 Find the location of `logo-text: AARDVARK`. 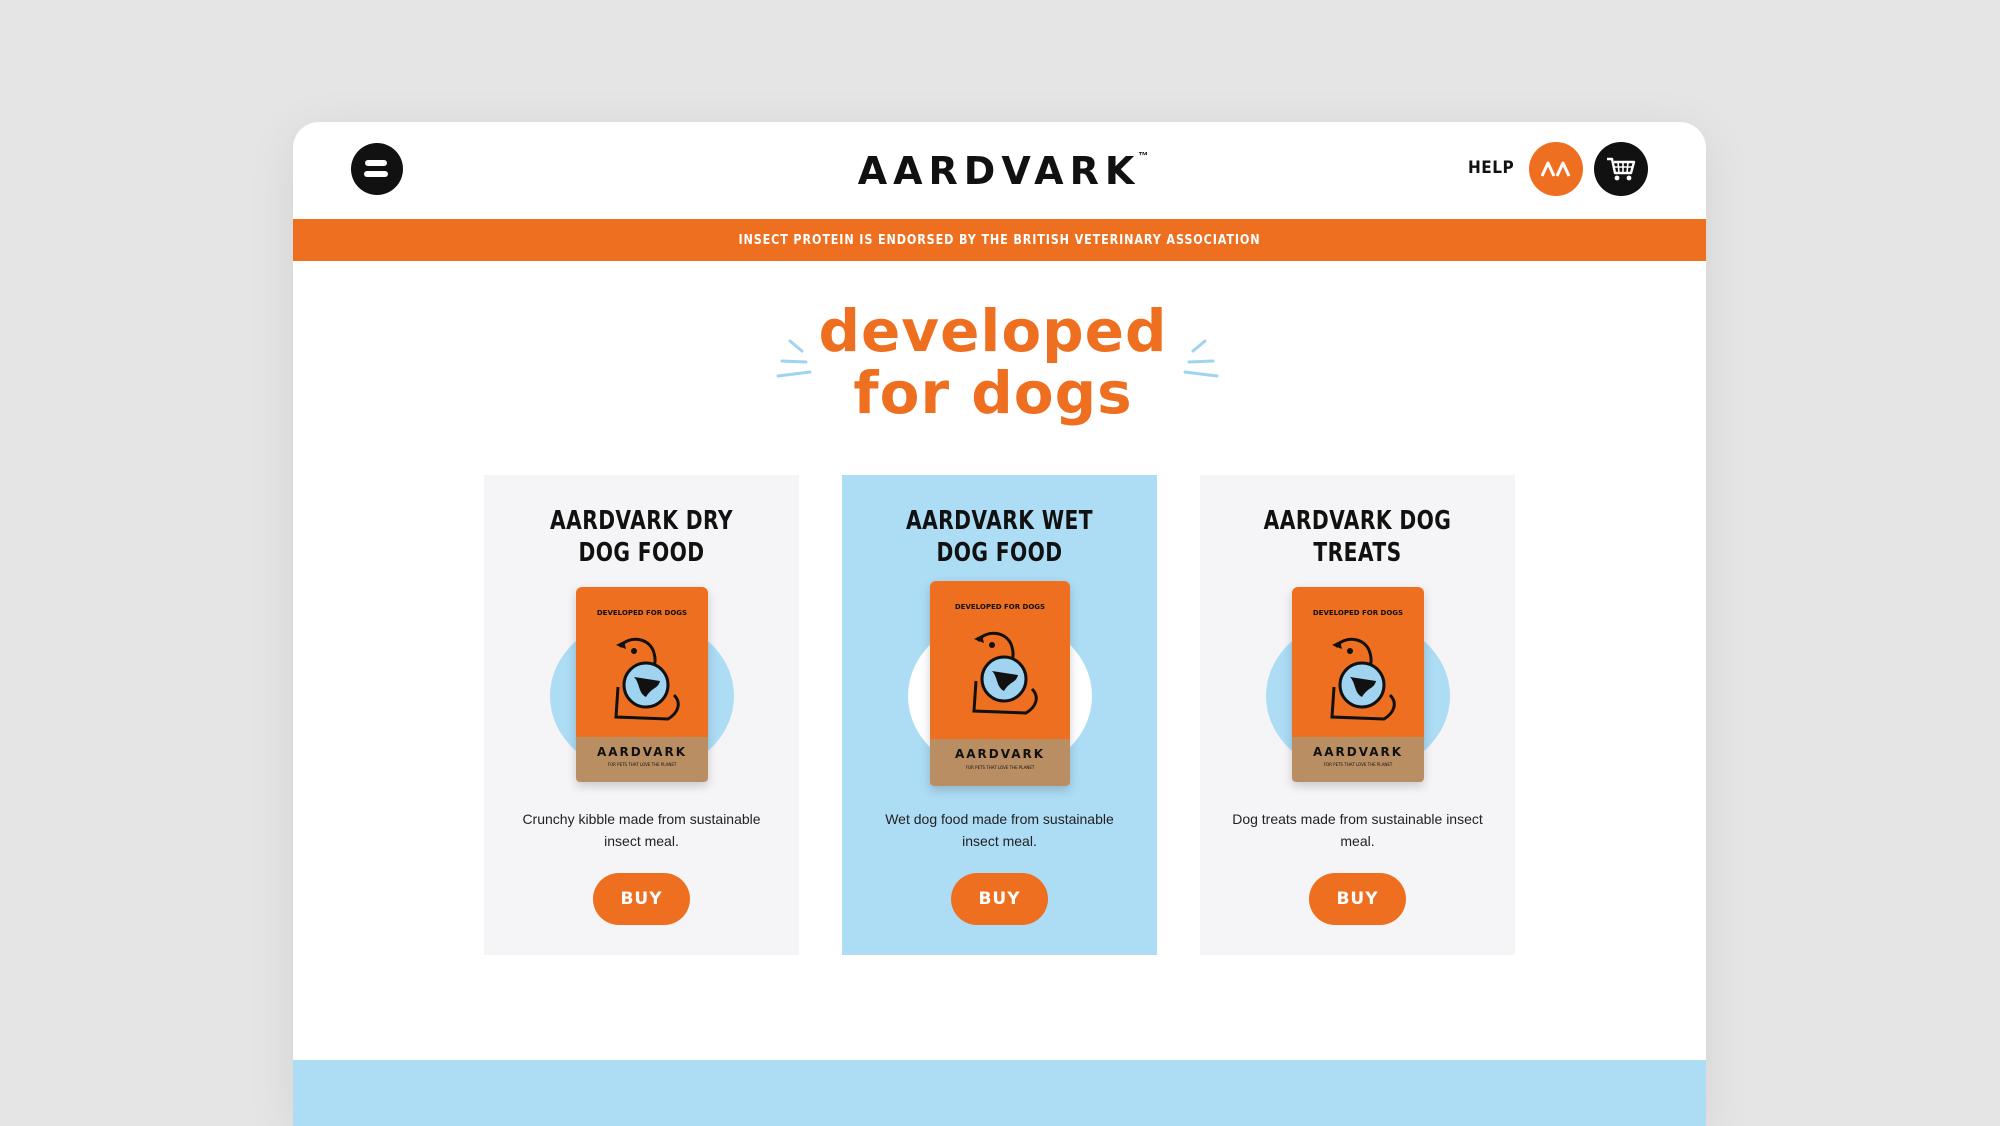

logo-text: AARDVARK is located at coordinates (999, 171).